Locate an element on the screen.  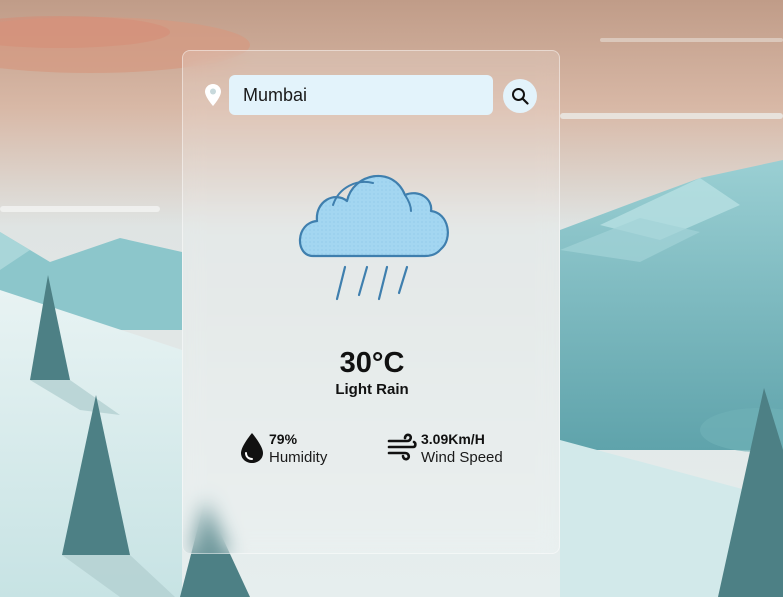
search-button is located at coordinates (520, 96).